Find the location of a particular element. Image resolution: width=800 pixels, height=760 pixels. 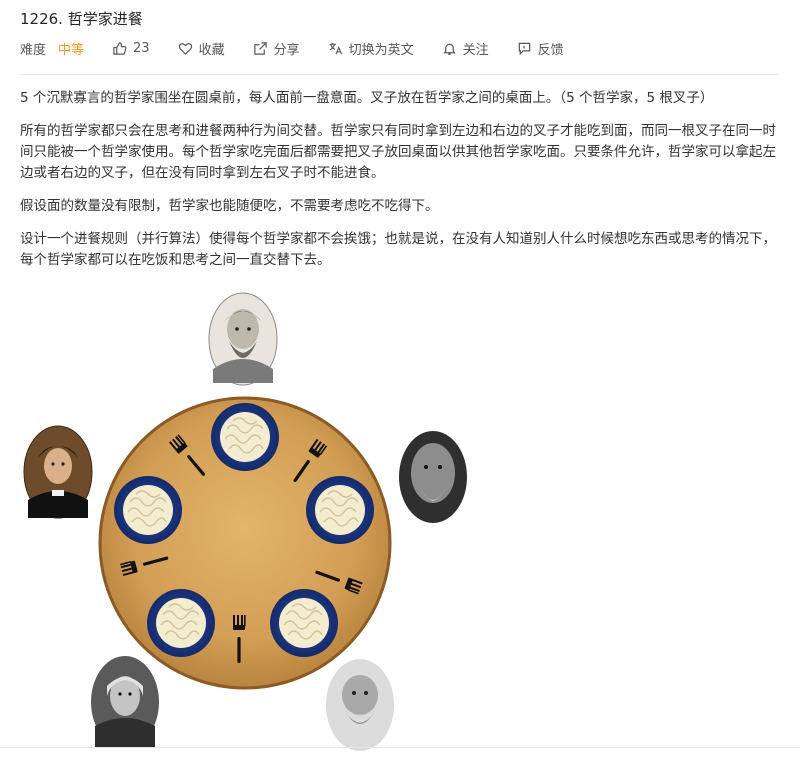

difficulty-value: 中等 is located at coordinates (71, 50).